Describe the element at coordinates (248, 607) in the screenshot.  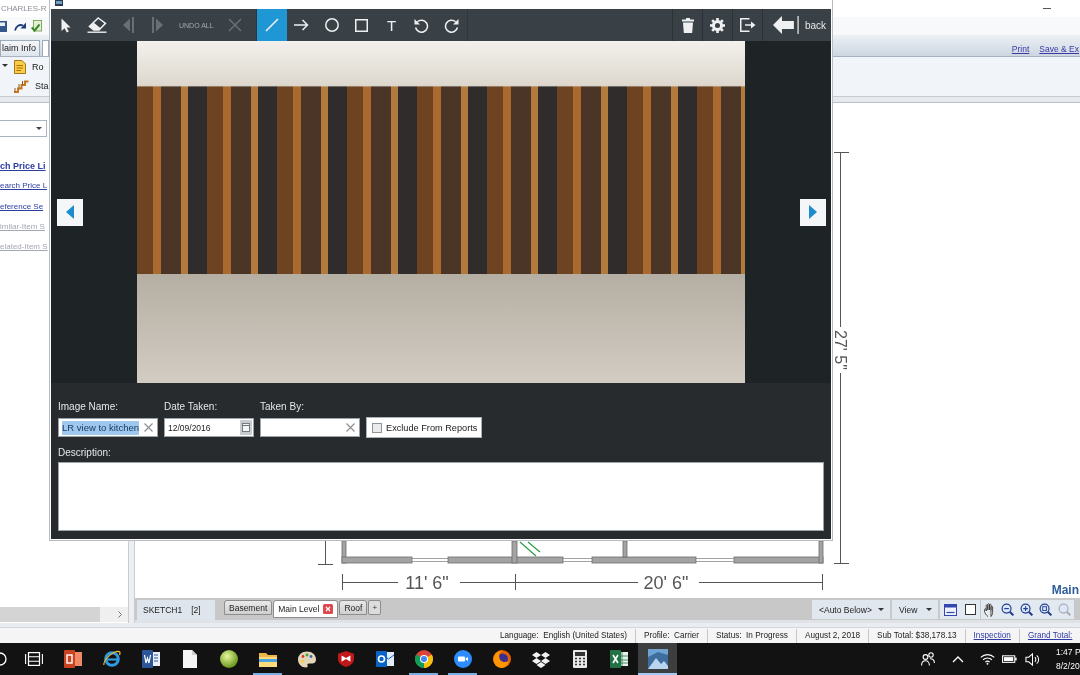
I see `level-tab: Basement` at that location.